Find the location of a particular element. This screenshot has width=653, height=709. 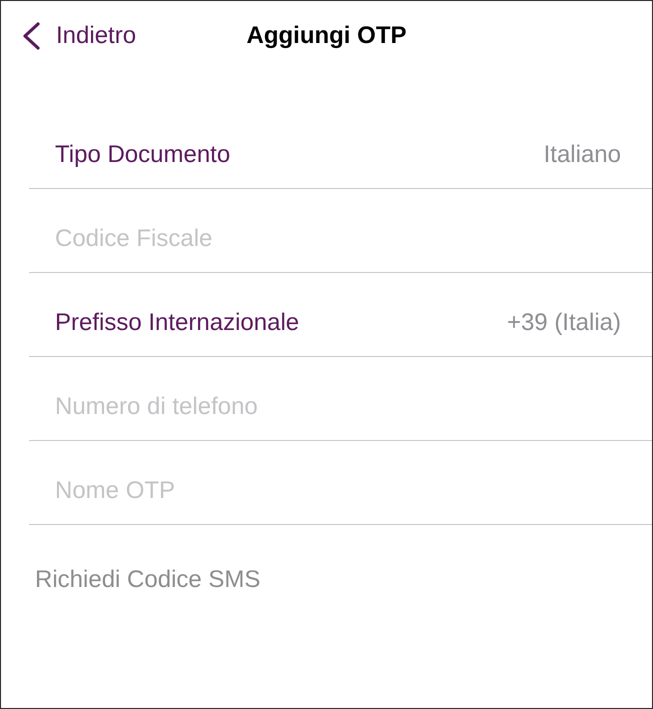

picker-value: Italiano is located at coordinates (582, 154).